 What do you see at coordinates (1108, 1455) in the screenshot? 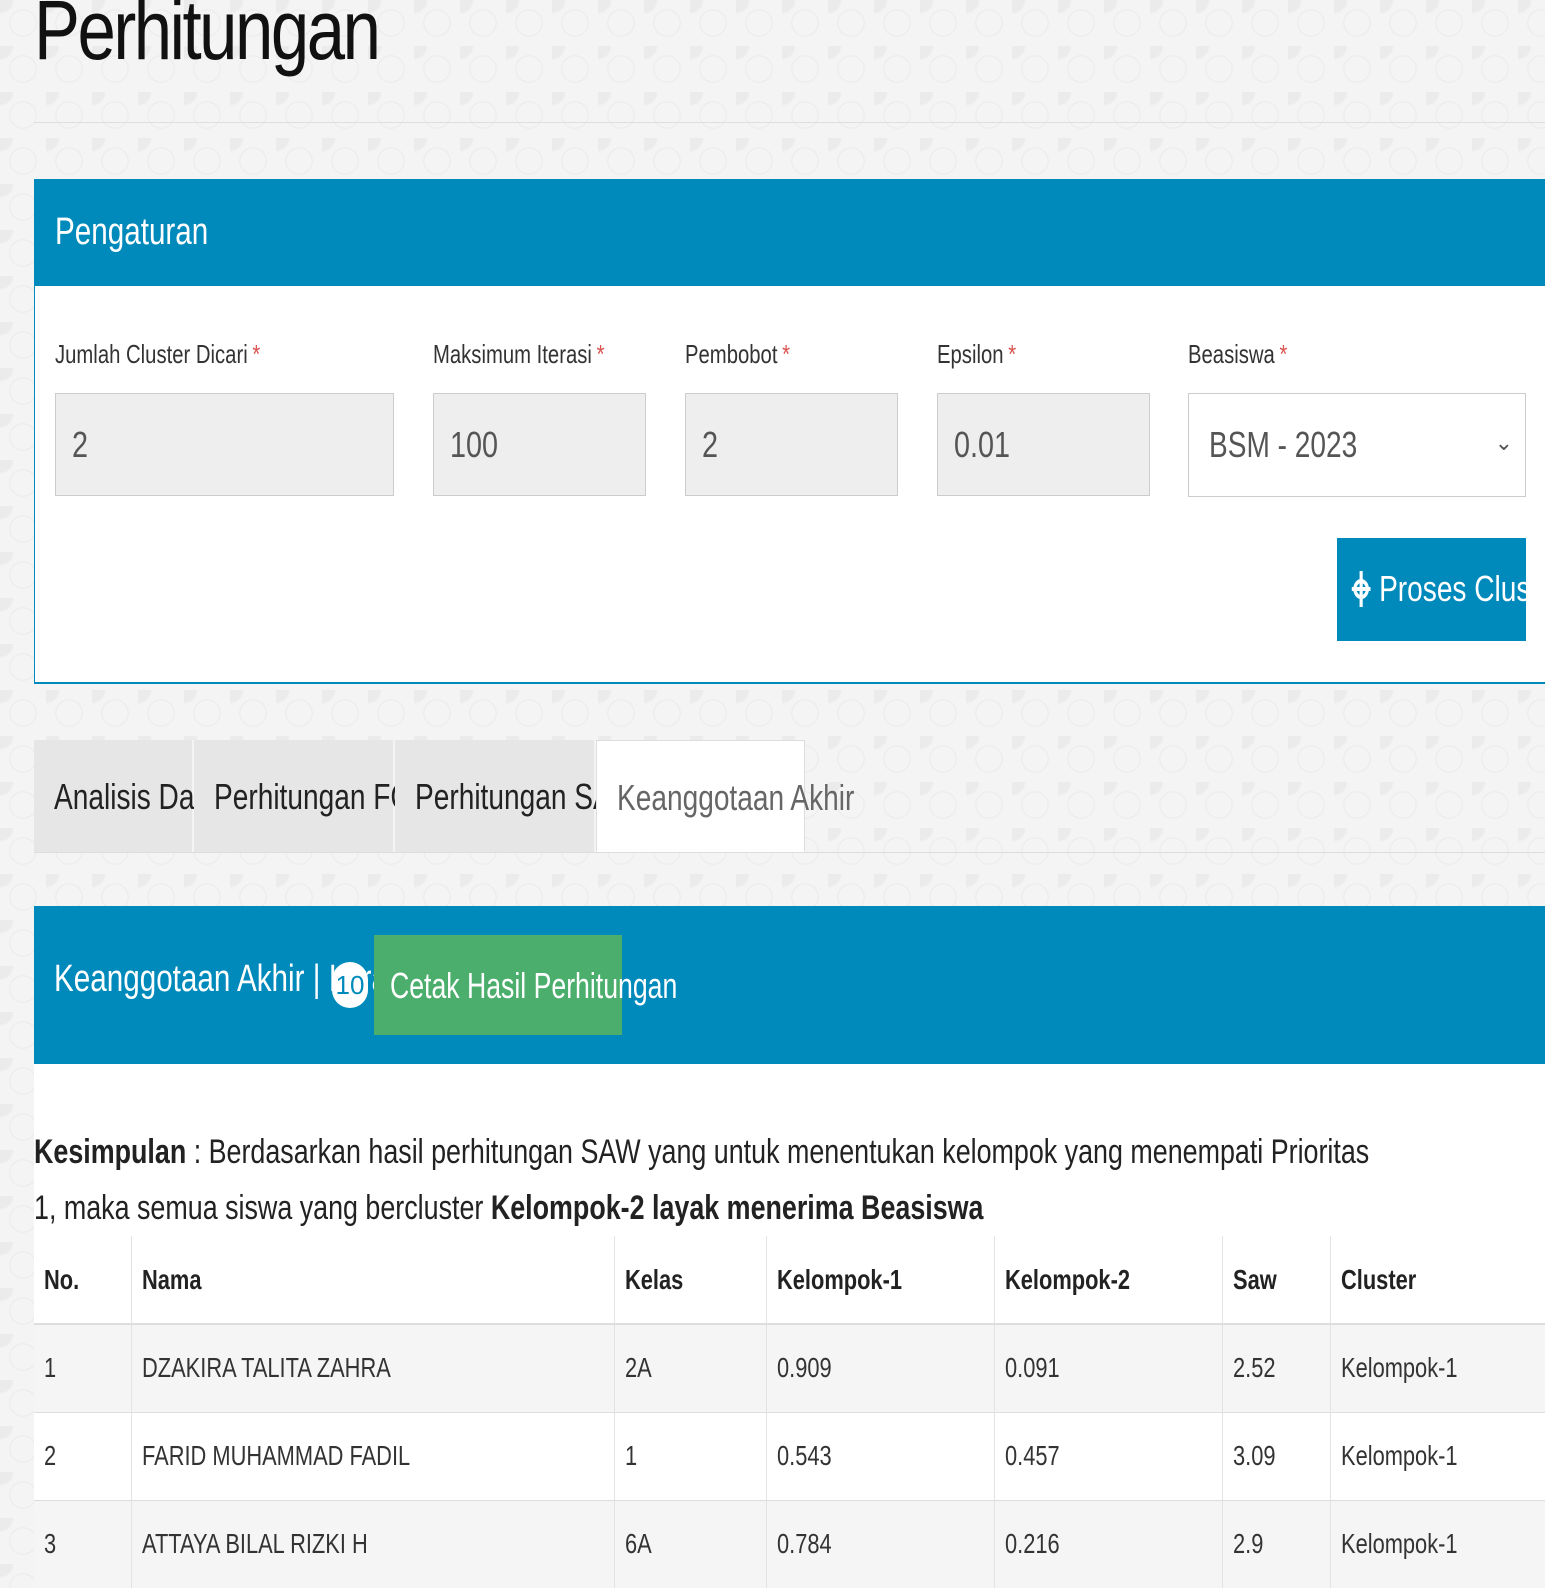
I see `table-cell: 0.457` at bounding box center [1108, 1455].